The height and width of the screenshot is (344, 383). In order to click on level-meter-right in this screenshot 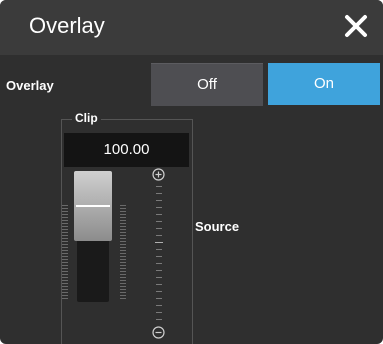, I will do `click(123, 253)`.